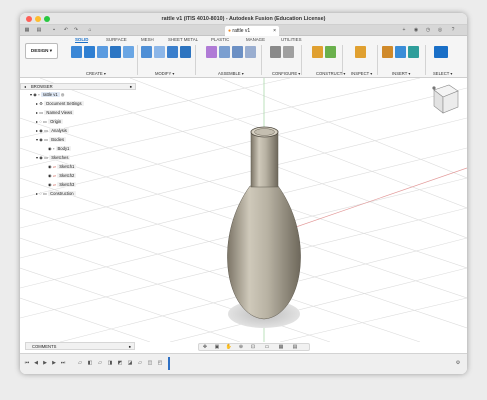 The image size is (487, 400). What do you see at coordinates (267, 347) in the screenshot?
I see `display-settings-icon: ▭` at bounding box center [267, 347].